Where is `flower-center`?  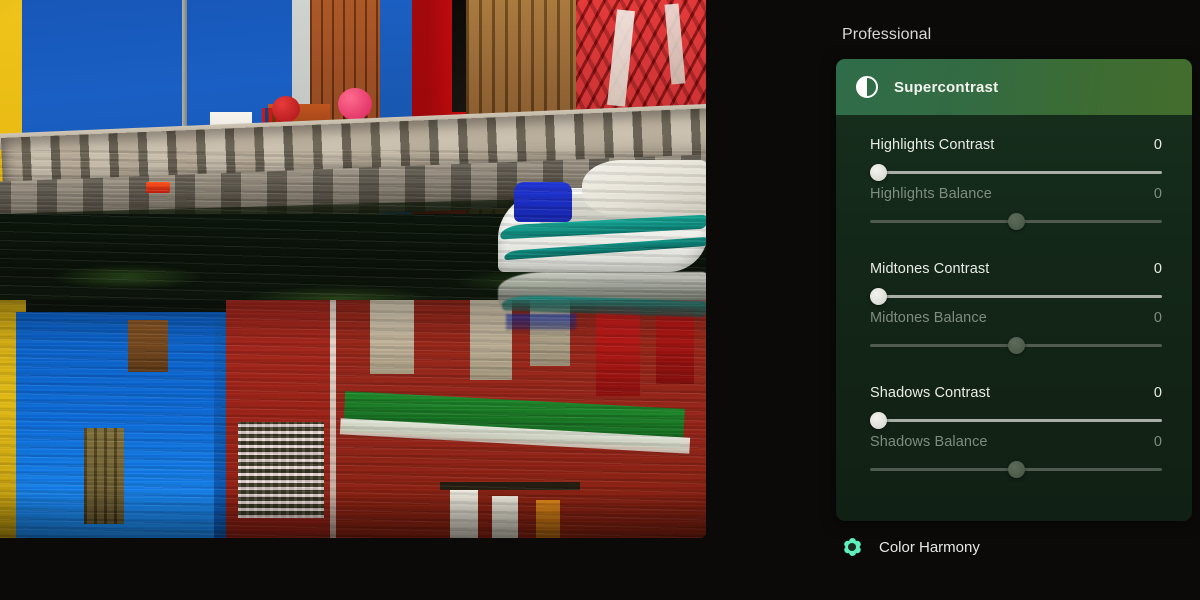 flower-center is located at coordinates (852, 547).